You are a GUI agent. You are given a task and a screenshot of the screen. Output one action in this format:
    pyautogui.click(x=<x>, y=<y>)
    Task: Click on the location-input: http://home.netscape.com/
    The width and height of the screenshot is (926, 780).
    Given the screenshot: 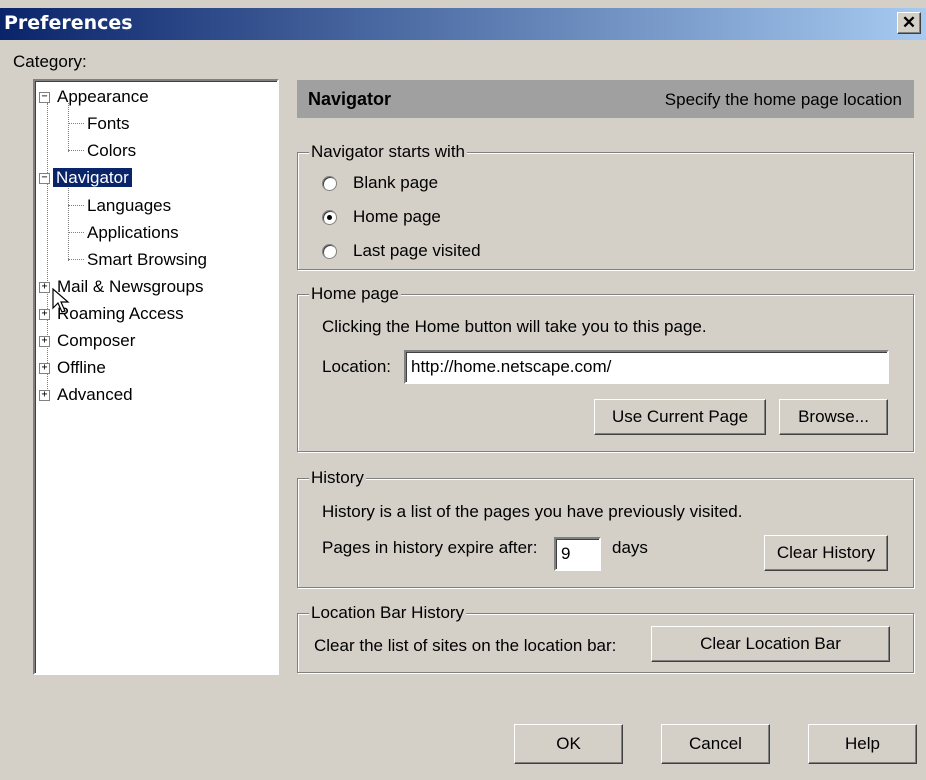 What is the action you would take?
    pyautogui.click(x=646, y=367)
    